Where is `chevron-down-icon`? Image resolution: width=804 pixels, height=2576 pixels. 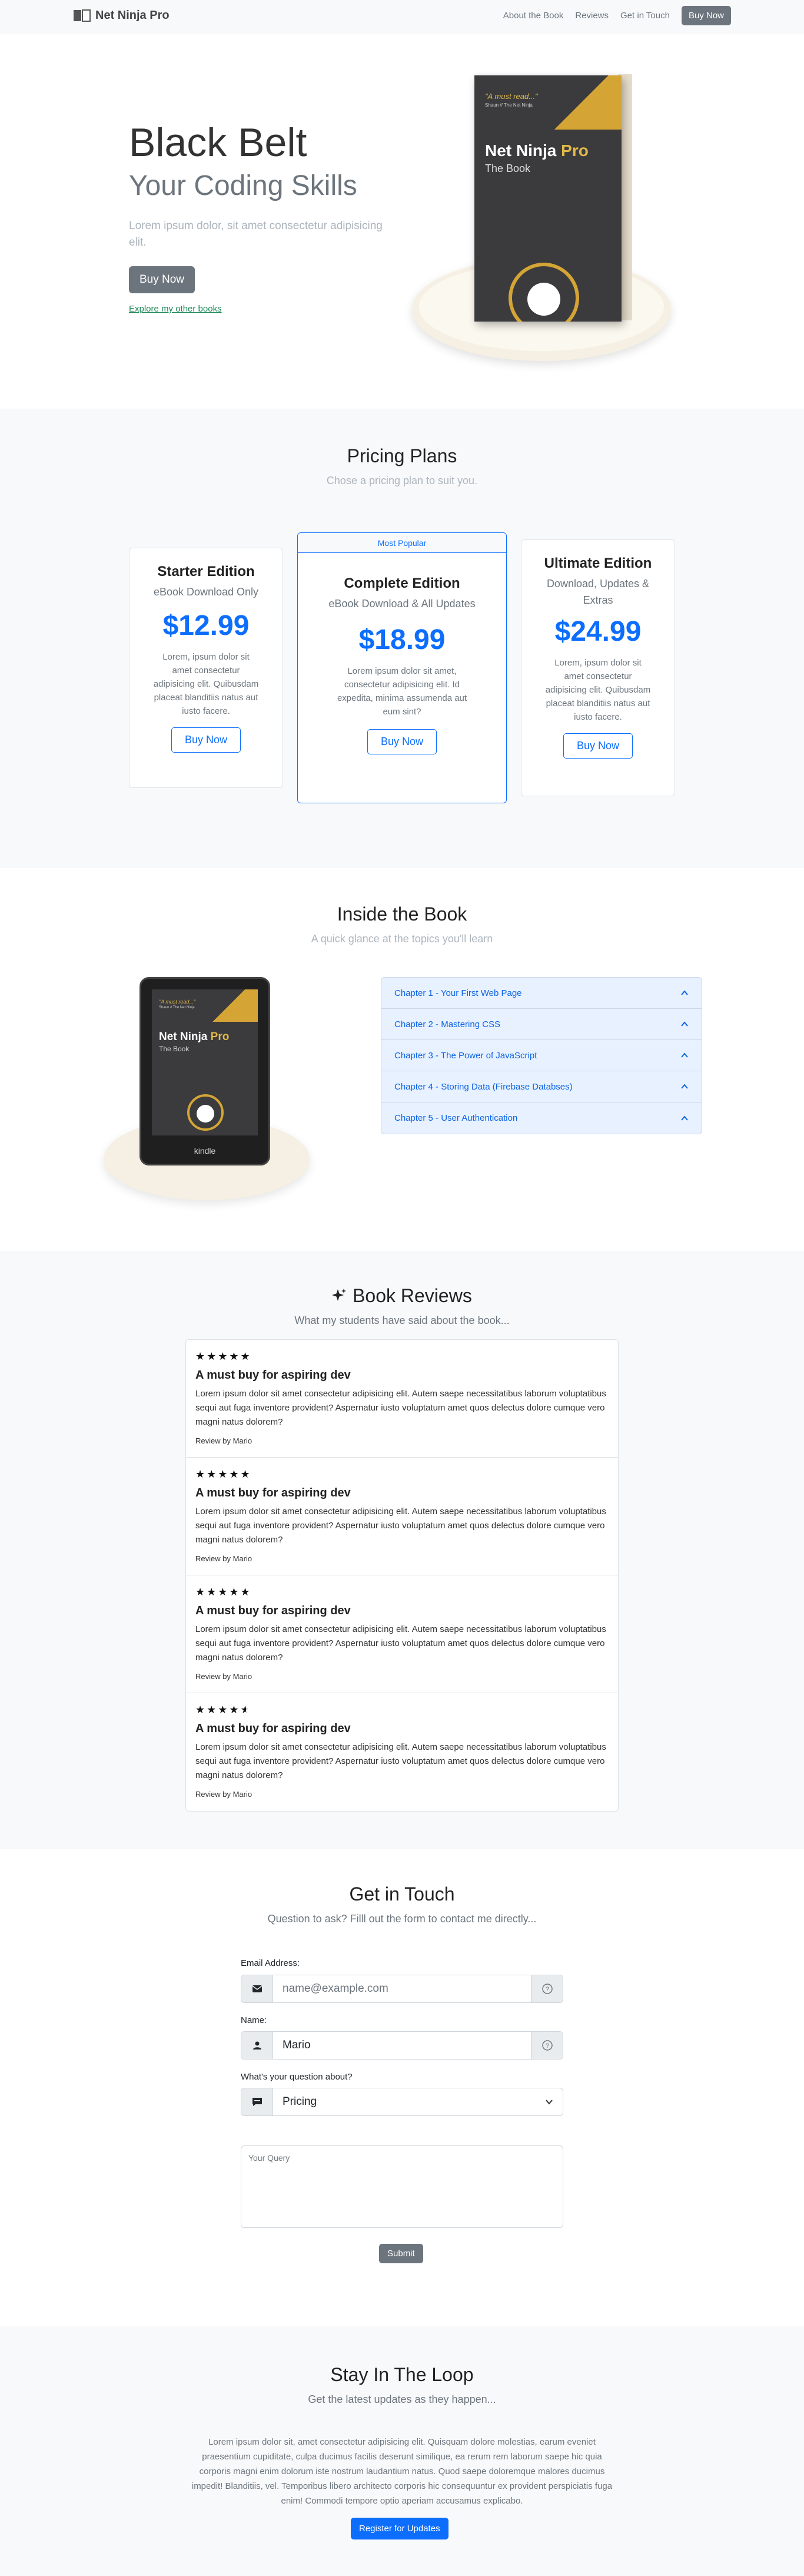 chevron-down-icon is located at coordinates (549, 2102).